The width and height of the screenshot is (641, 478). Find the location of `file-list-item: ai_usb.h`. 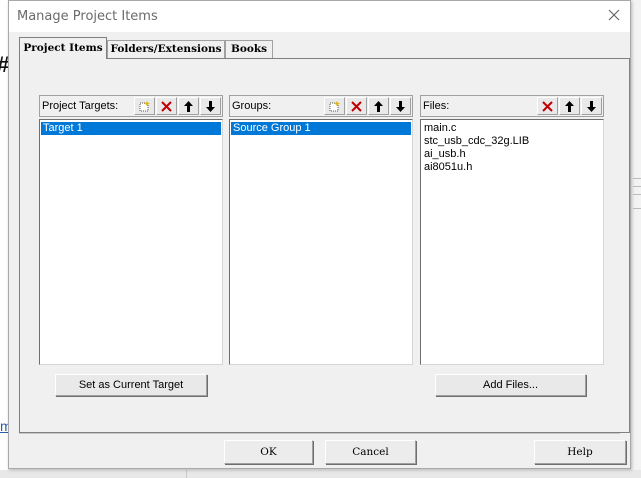

file-list-item: ai_usb.h is located at coordinates (512, 154).